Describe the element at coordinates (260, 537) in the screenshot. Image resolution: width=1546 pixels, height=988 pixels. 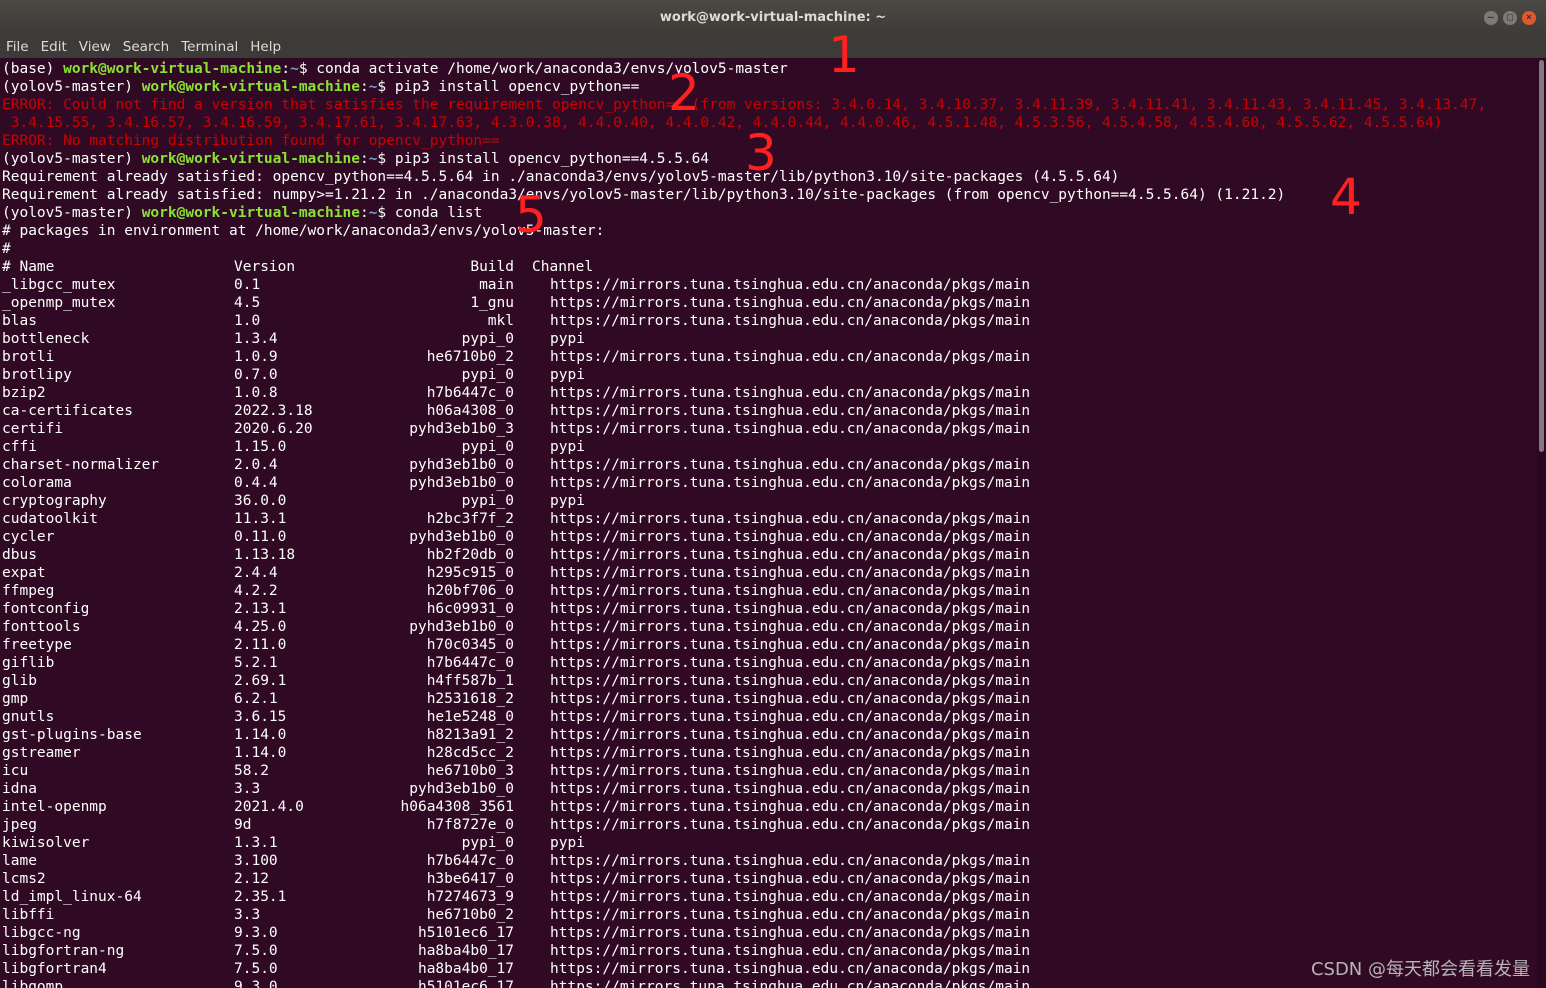
I see `pkg-version: 0.11.0` at that location.